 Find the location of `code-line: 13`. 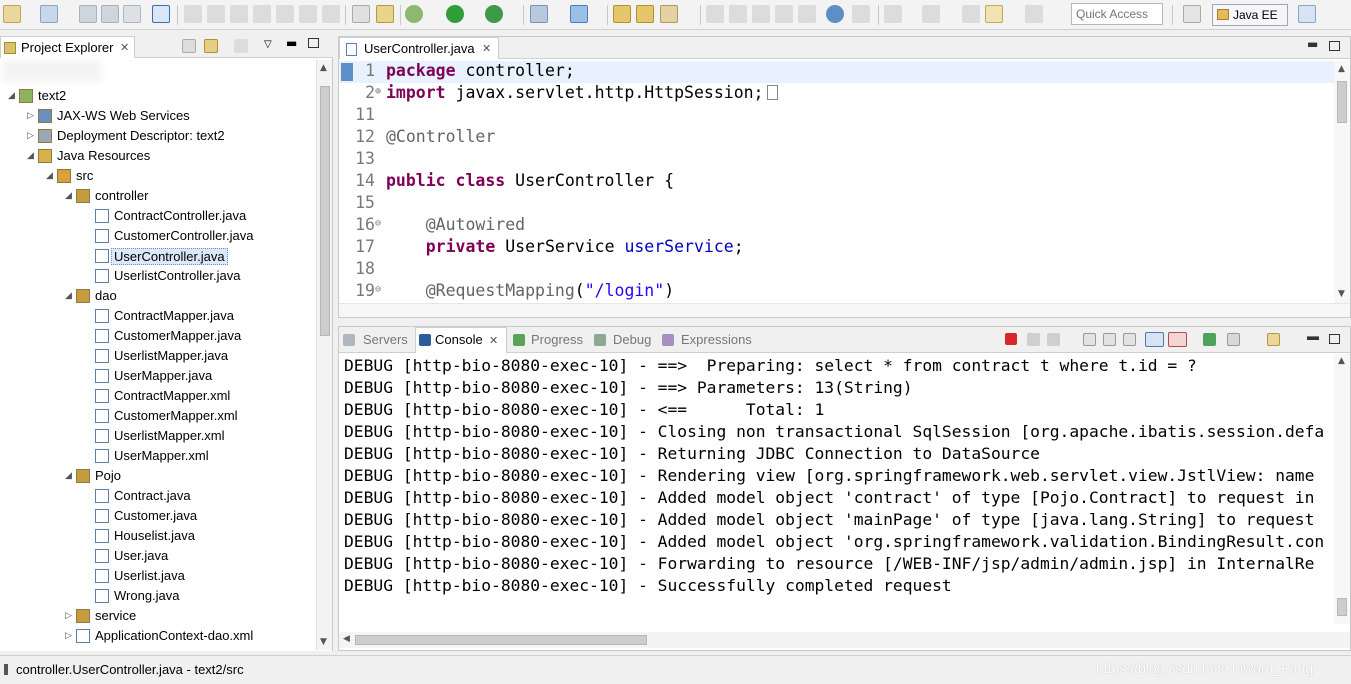

code-line: 13 is located at coordinates (836, 160).